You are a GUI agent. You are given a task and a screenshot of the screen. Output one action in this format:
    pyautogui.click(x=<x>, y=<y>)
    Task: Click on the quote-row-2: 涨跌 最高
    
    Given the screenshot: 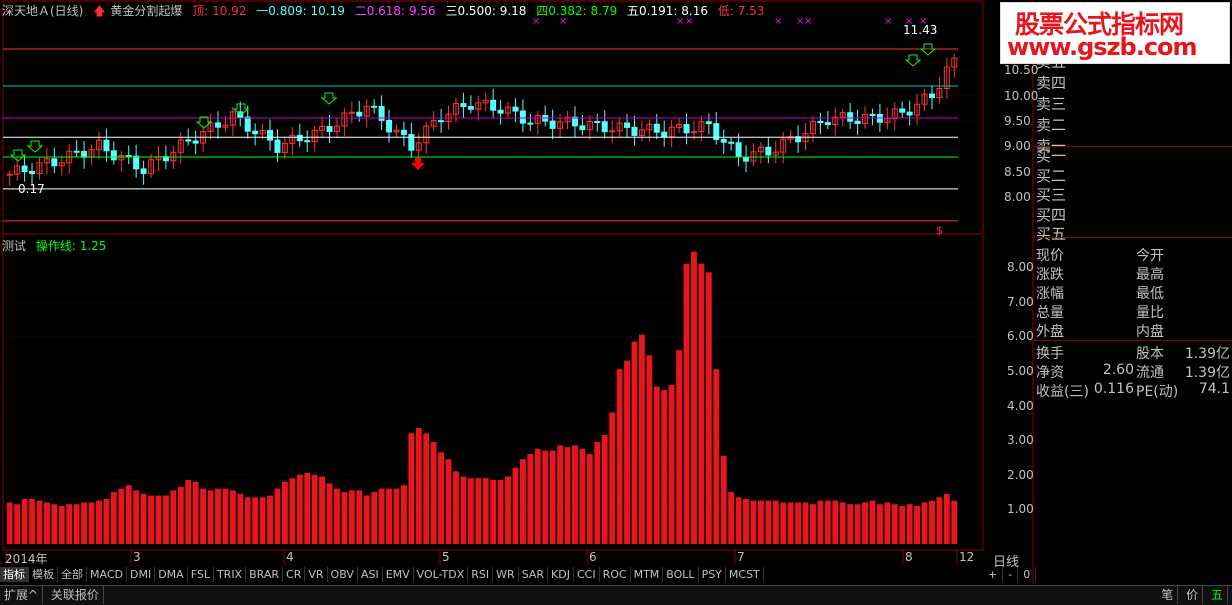 What is the action you would take?
    pyautogui.click(x=1133, y=273)
    